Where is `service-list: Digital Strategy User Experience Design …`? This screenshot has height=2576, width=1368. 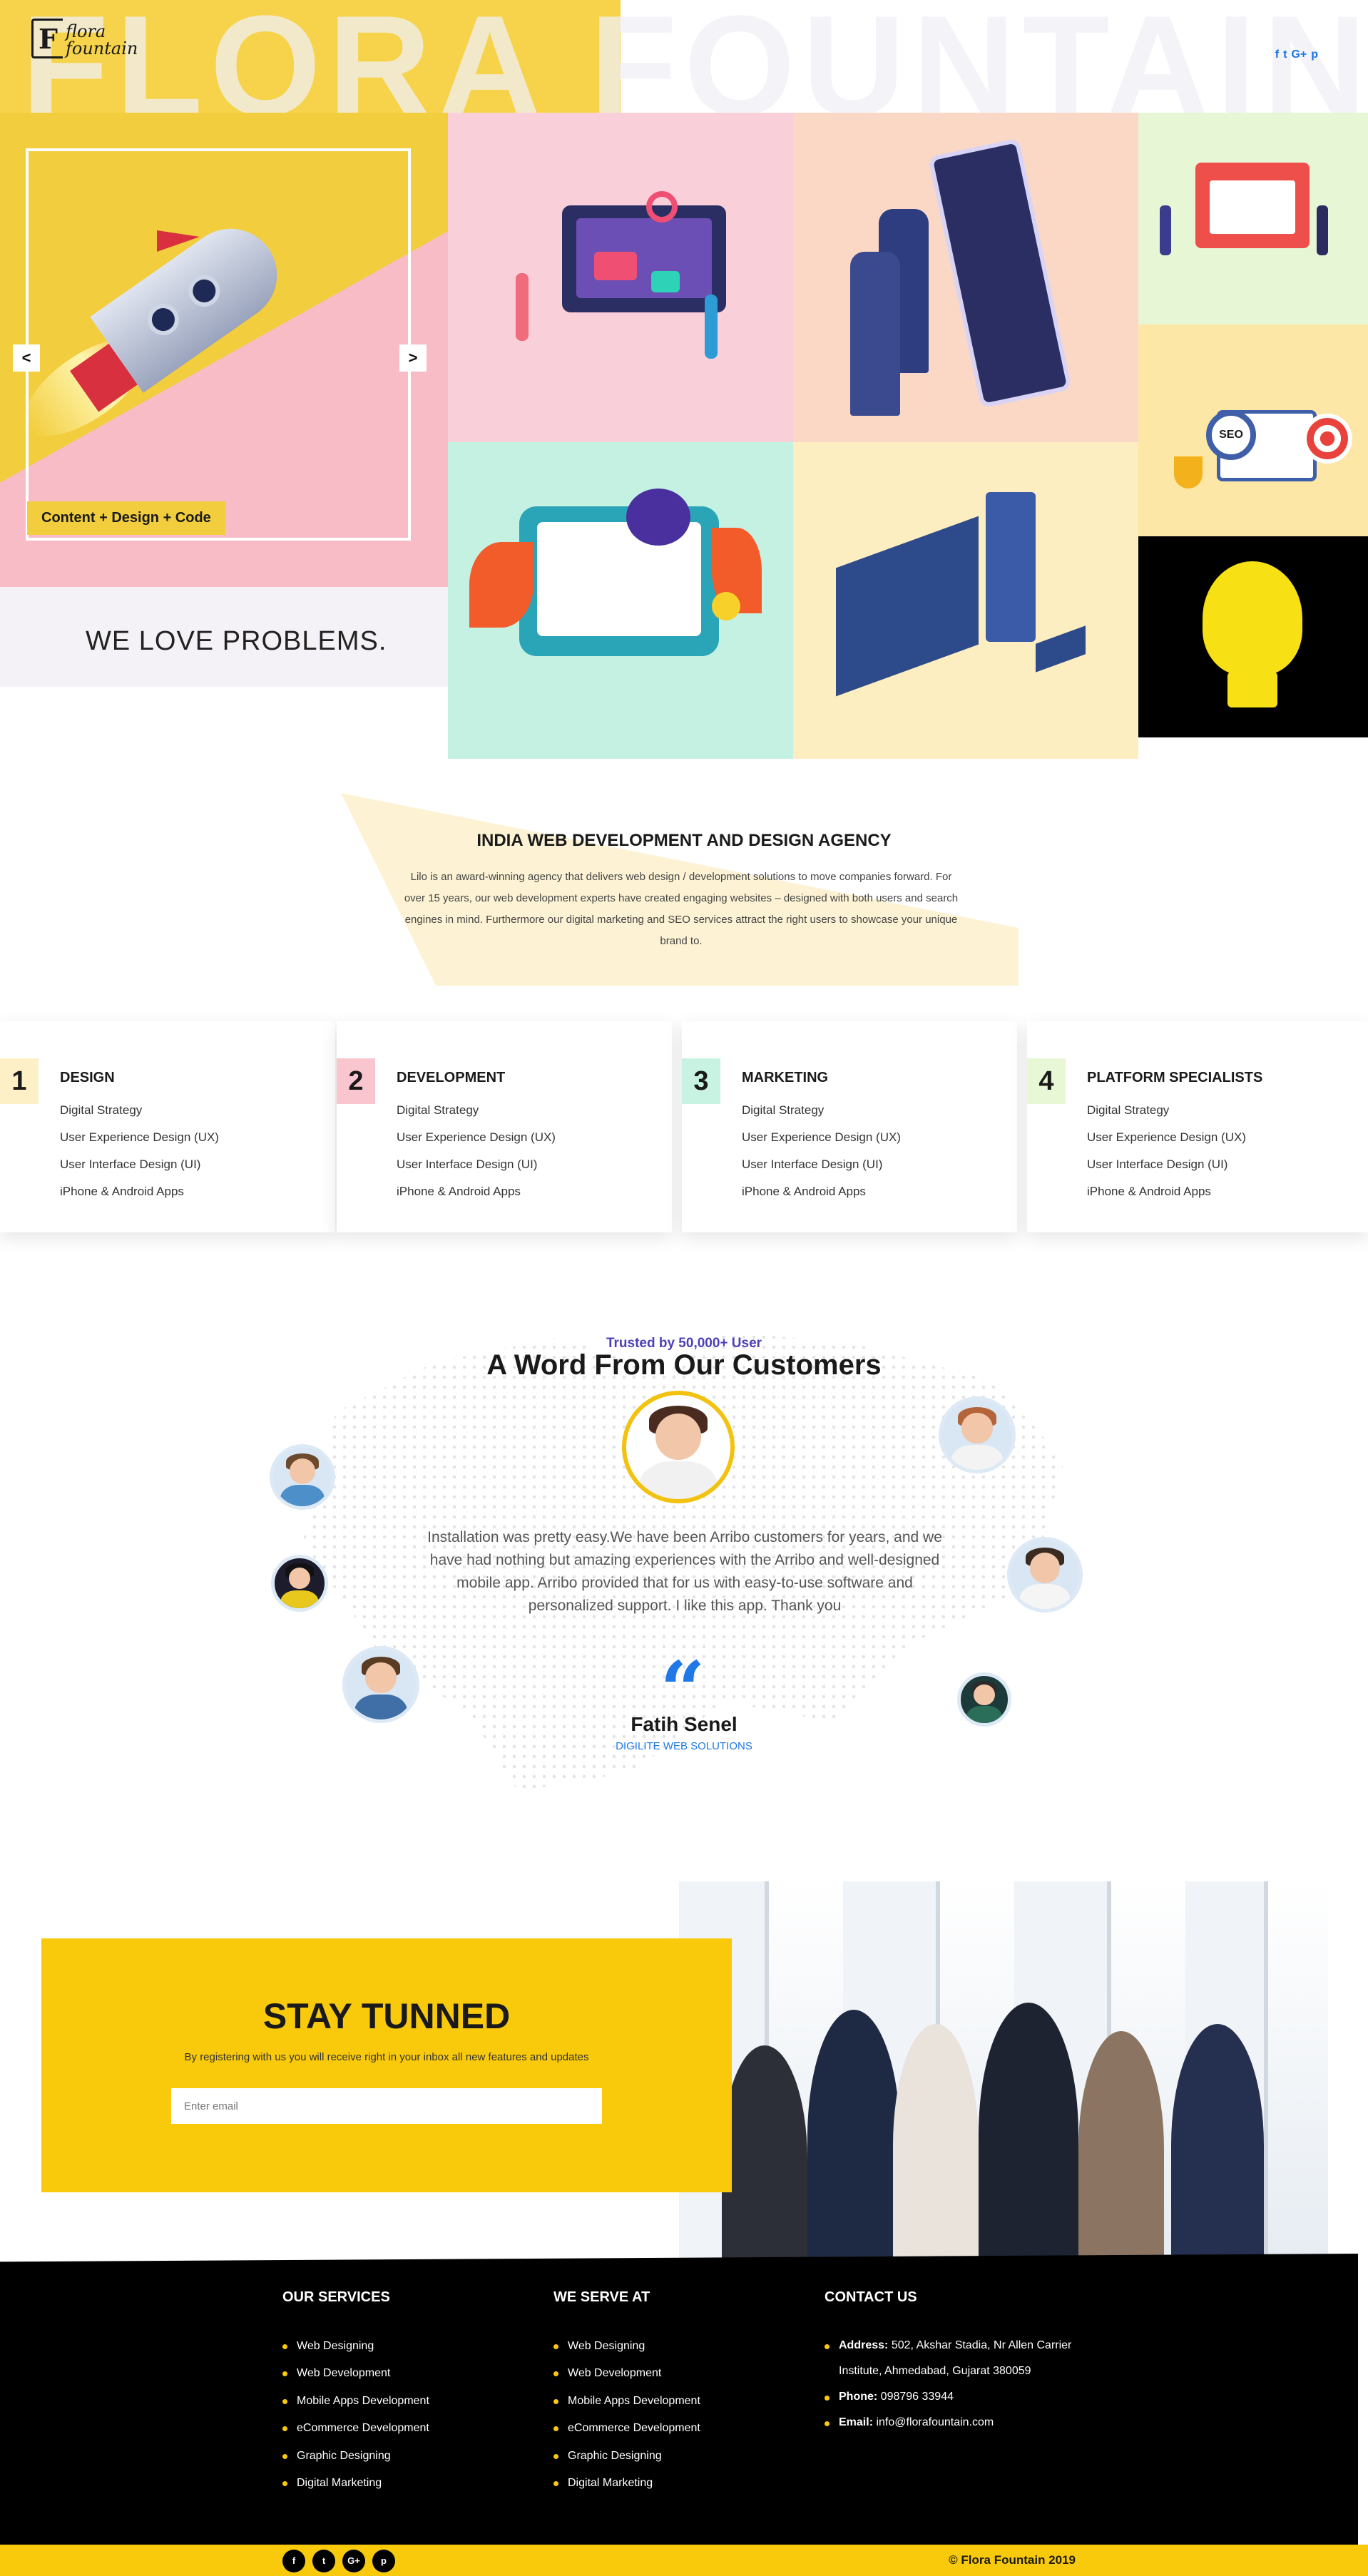
service-list: Digital Strategy User Experience Design … is located at coordinates (477, 1151).